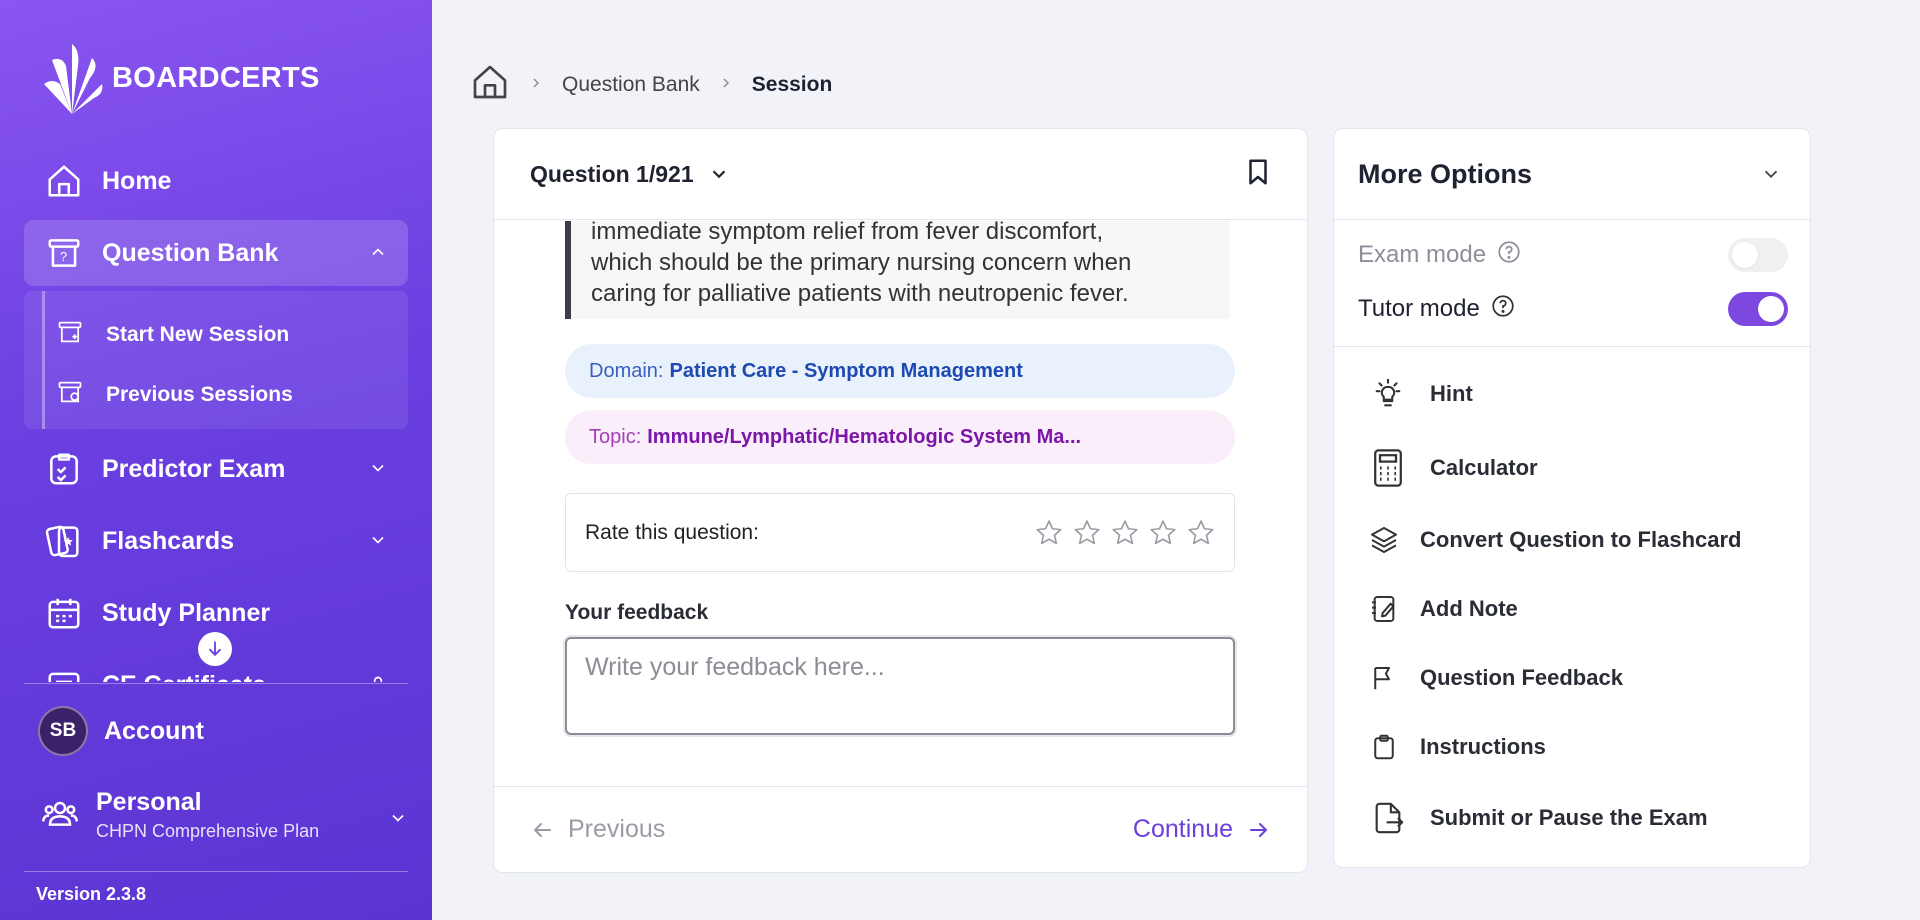 The image size is (1920, 920). Describe the element at coordinates (900, 686) in the screenshot. I see `feedback-input` at that location.